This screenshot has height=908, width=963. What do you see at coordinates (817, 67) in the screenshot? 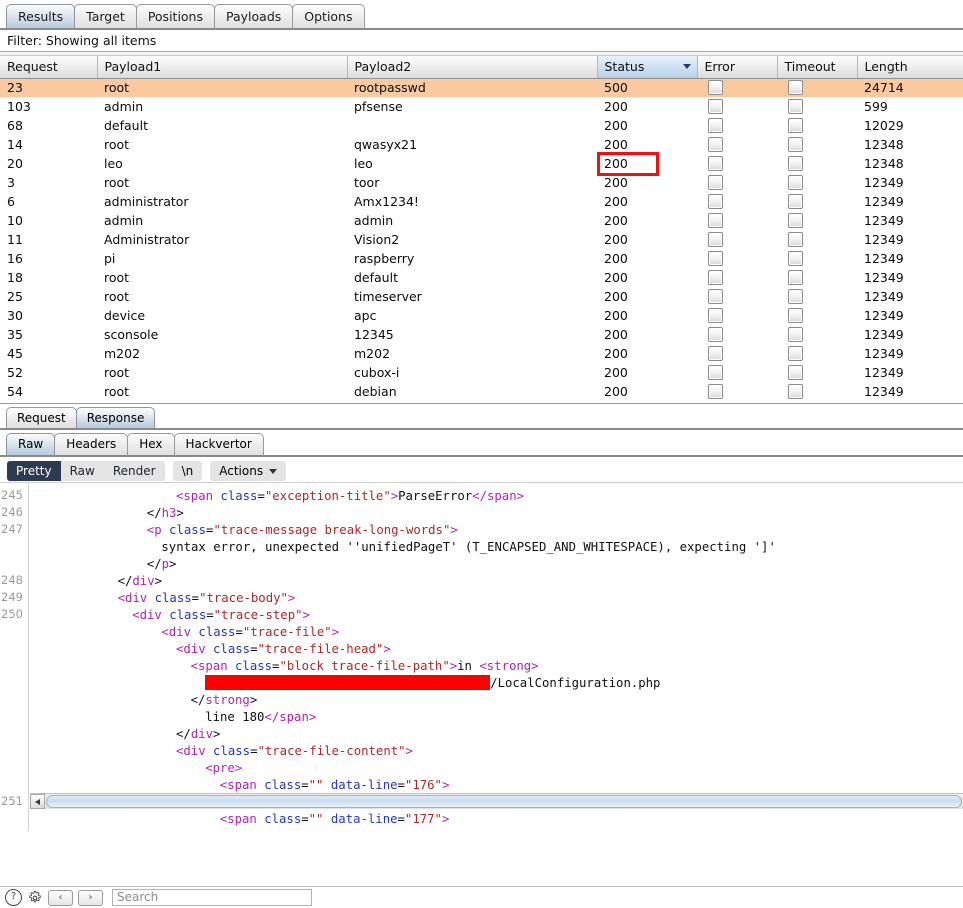
I see `column-header-timeout: Timeout` at bounding box center [817, 67].